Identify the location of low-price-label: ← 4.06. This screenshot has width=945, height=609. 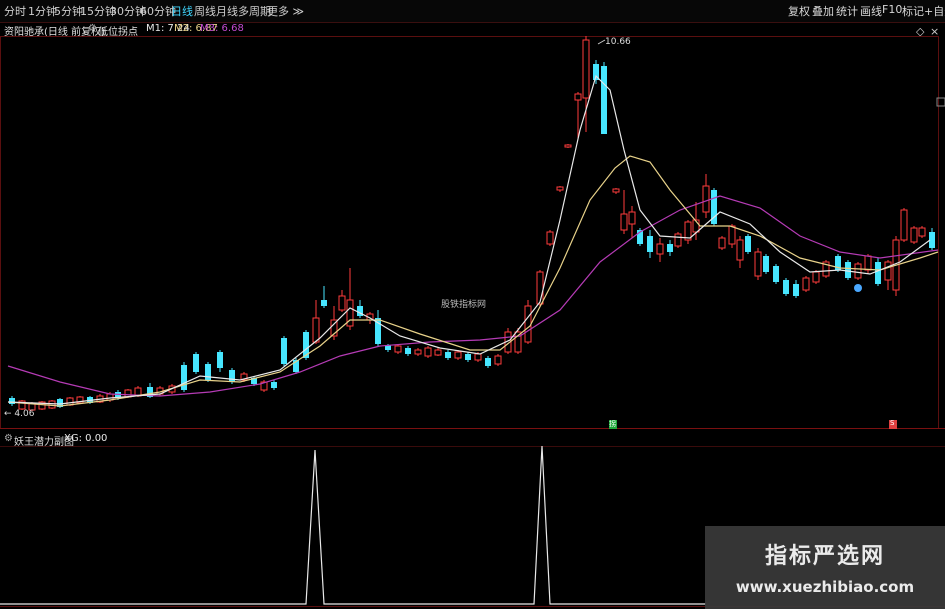
(19, 414).